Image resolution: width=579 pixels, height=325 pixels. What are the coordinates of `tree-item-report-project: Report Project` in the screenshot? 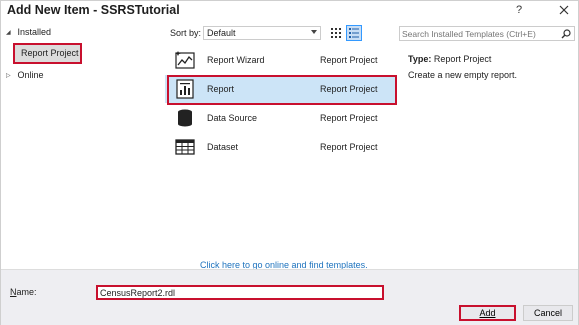 It's located at (47, 53).